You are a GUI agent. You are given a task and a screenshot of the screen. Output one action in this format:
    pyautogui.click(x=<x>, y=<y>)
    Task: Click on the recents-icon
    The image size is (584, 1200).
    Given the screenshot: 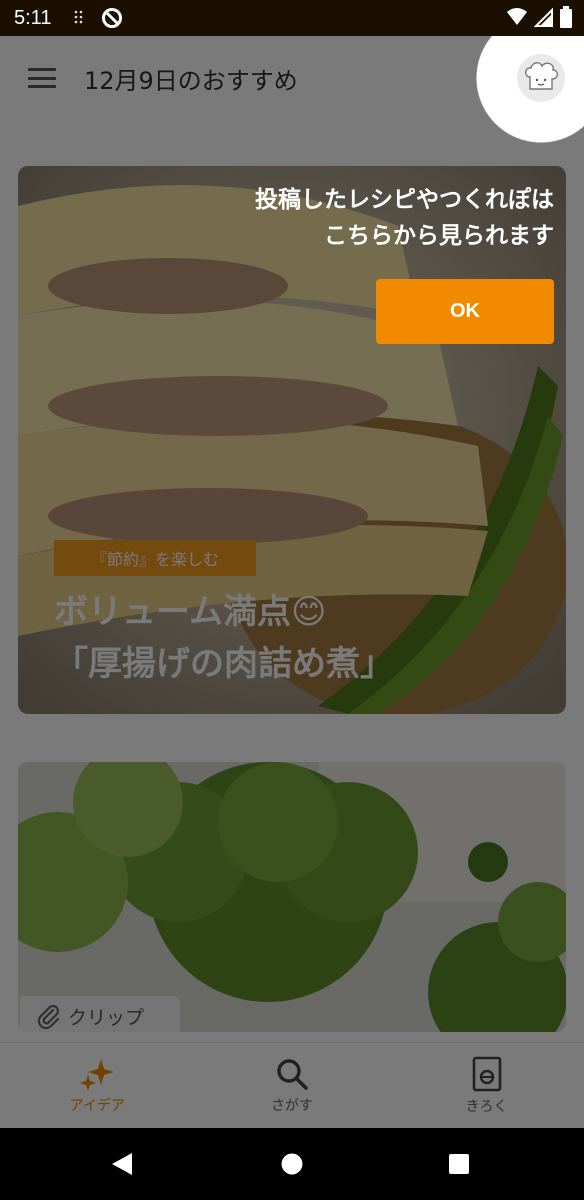 What is the action you would take?
    pyautogui.click(x=459, y=1164)
    